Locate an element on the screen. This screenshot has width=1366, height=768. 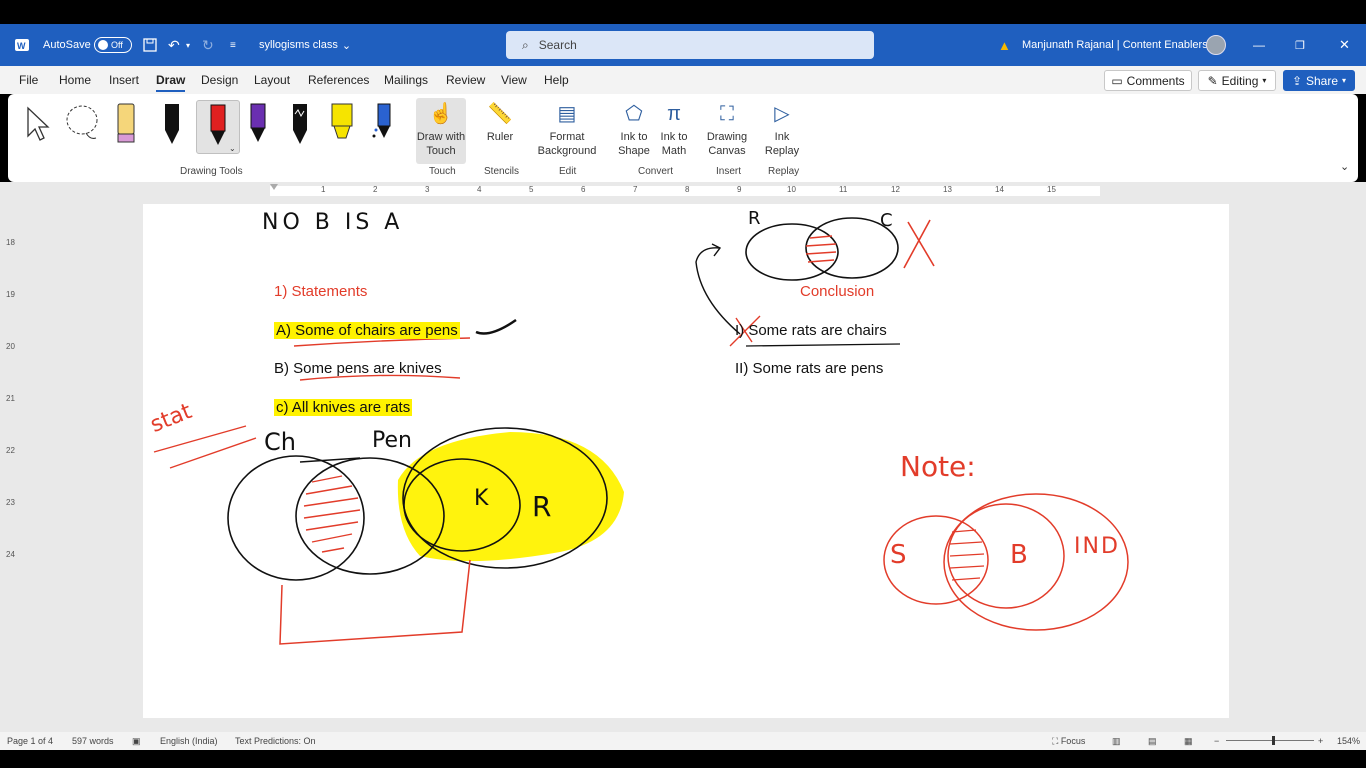
statement-a: A) Some of chairs are pens is located at coordinates (367, 330).